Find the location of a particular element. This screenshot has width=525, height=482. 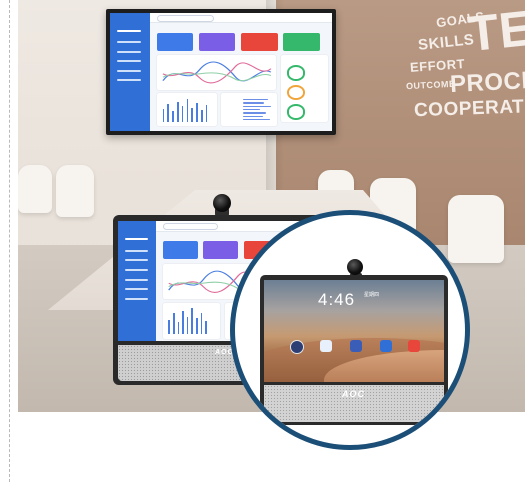

wall-word-cooperation: COOPERATIO is located at coordinates (469, 108).